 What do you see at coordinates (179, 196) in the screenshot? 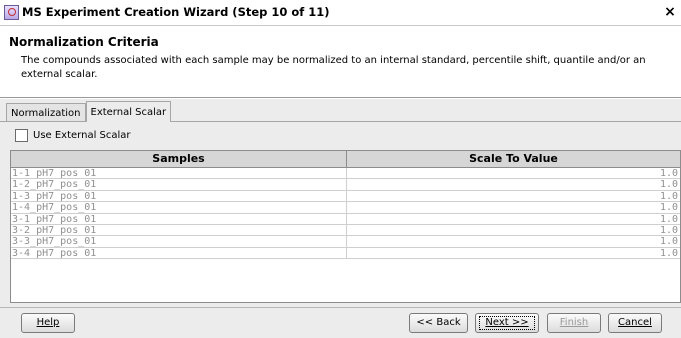
I see `sample-cell: 1-3_pH7_pos_01` at bounding box center [179, 196].